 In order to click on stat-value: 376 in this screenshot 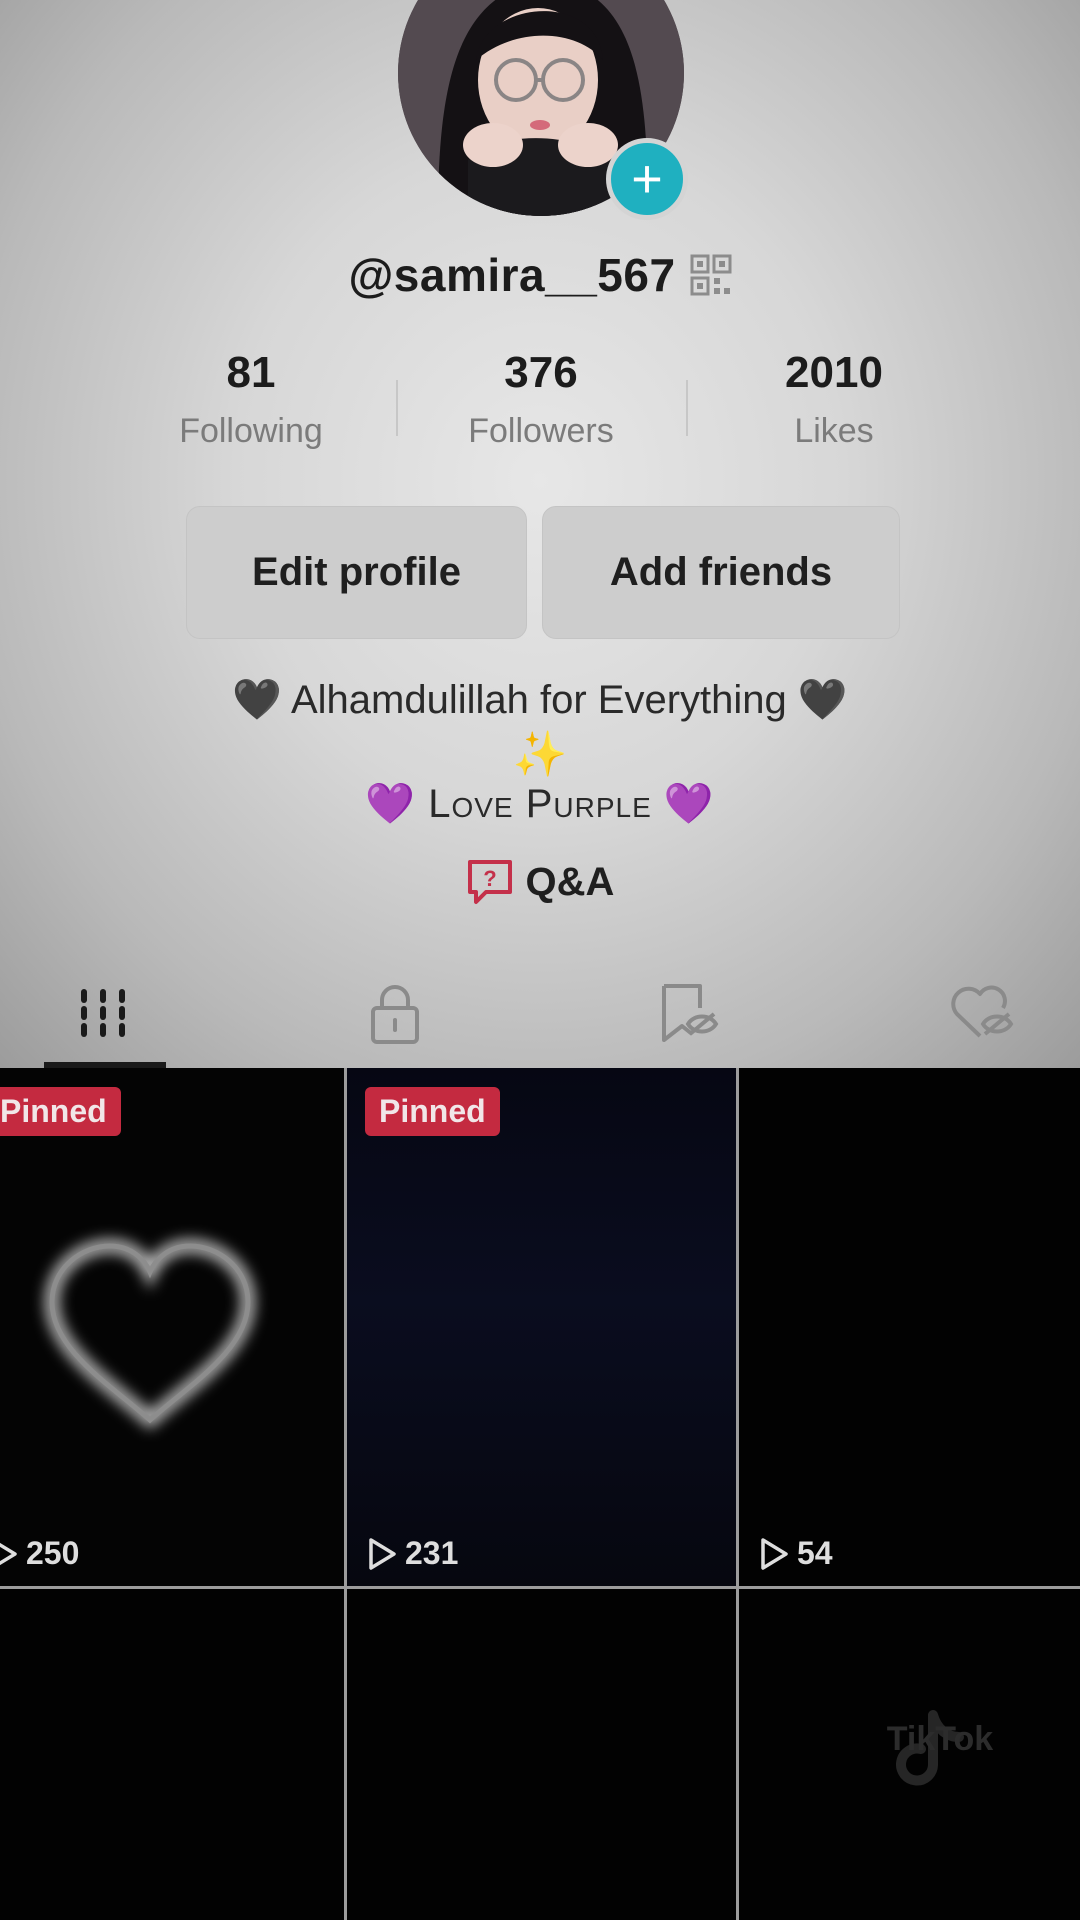, I will do `click(541, 372)`.